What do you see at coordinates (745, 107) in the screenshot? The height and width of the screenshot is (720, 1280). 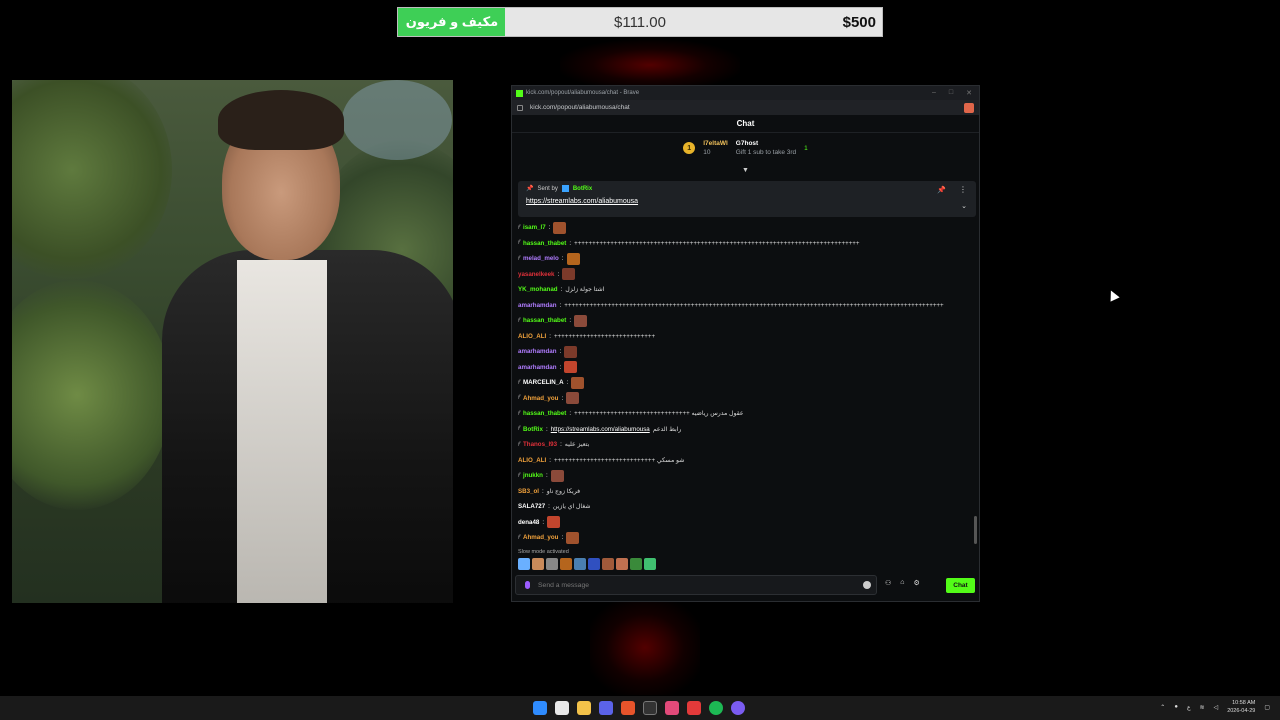 I see `address-bar: kick.com/popout/aliabumousa/chat` at bounding box center [745, 107].